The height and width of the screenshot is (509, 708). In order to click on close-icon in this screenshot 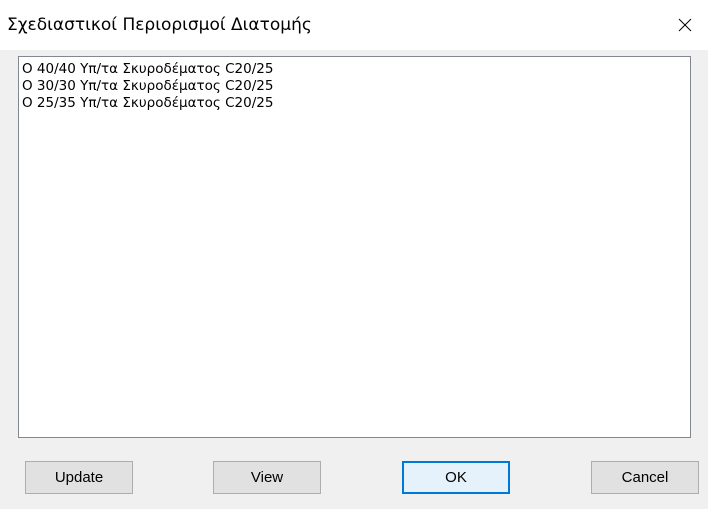, I will do `click(685, 25)`.